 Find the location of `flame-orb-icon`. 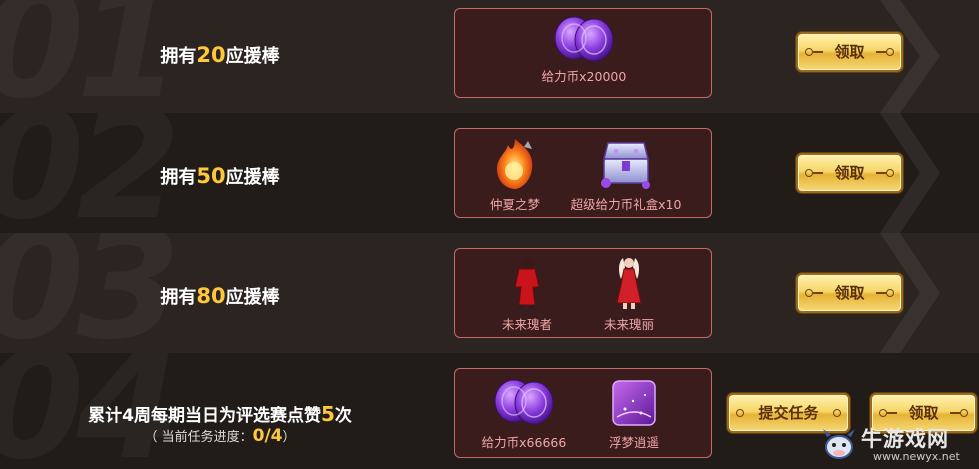

flame-orb-icon is located at coordinates (514, 164).